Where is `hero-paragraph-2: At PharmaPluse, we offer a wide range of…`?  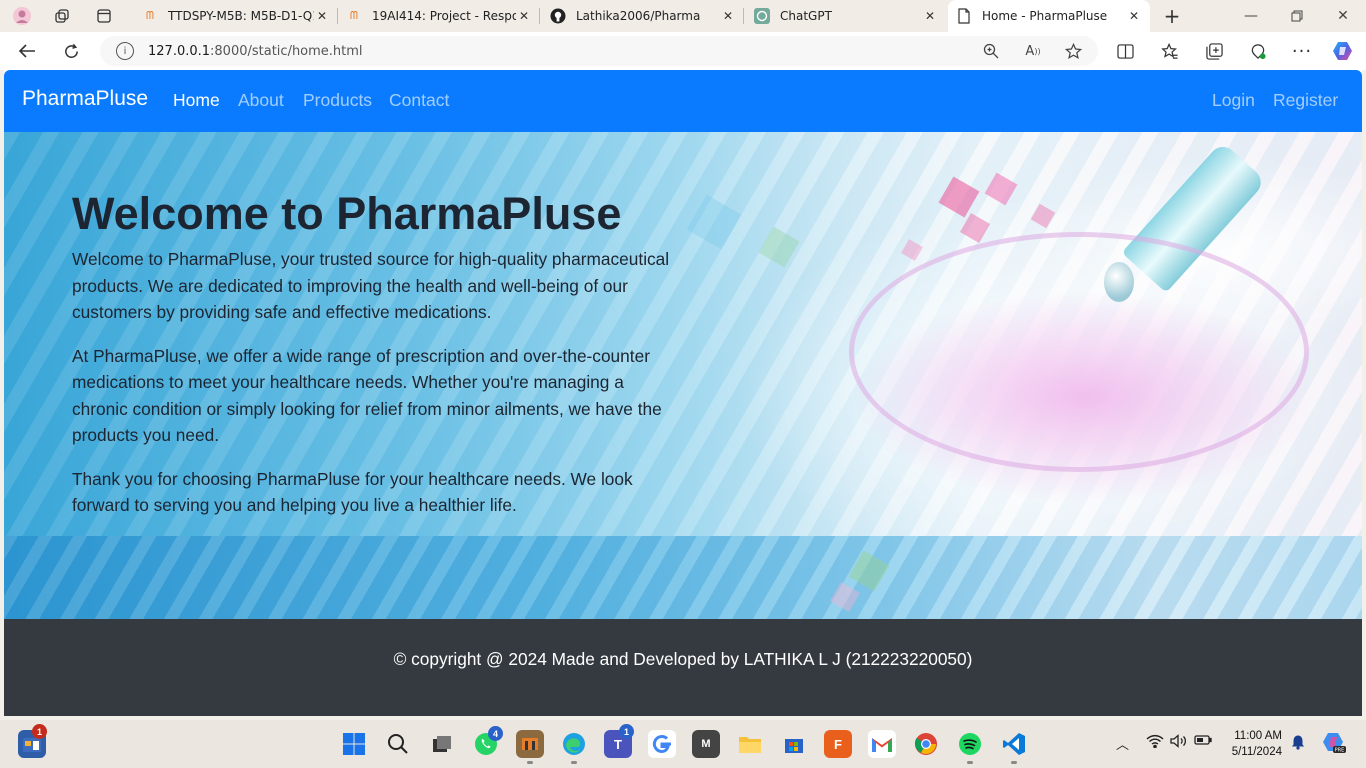 hero-paragraph-2: At PharmaPluse, we offer a wide range of… is located at coordinates (367, 395).